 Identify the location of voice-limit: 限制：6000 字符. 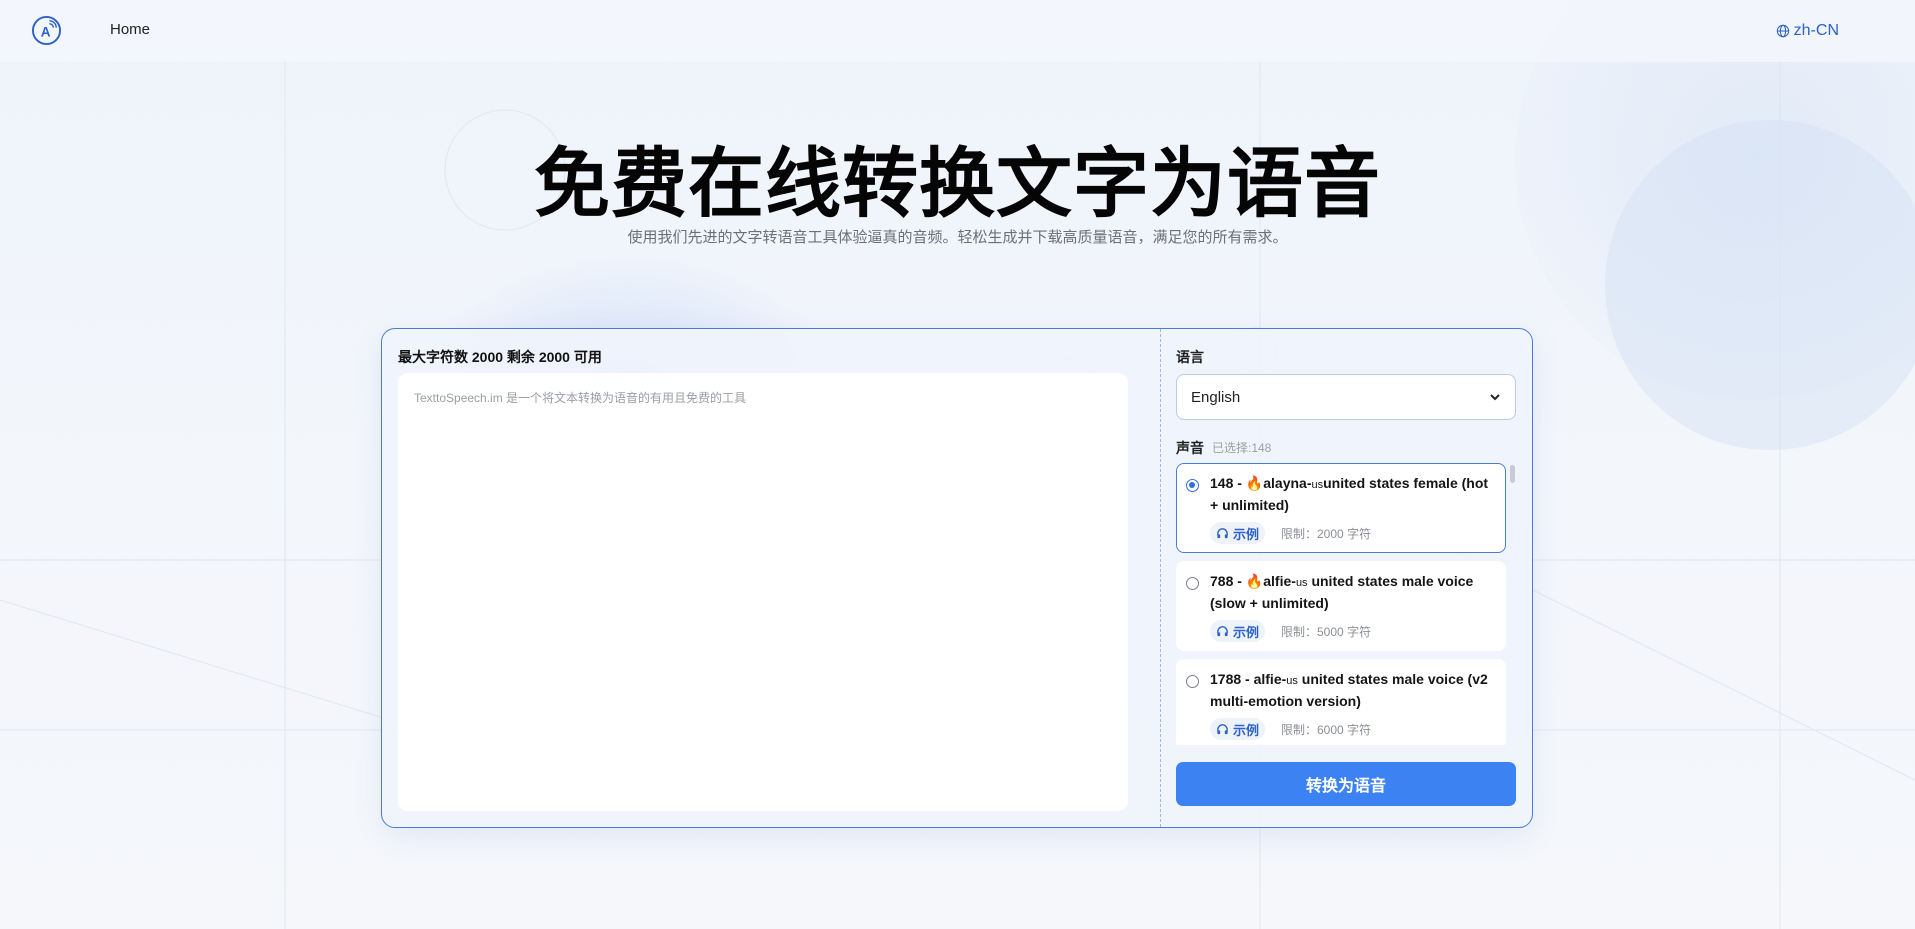
(1326, 730).